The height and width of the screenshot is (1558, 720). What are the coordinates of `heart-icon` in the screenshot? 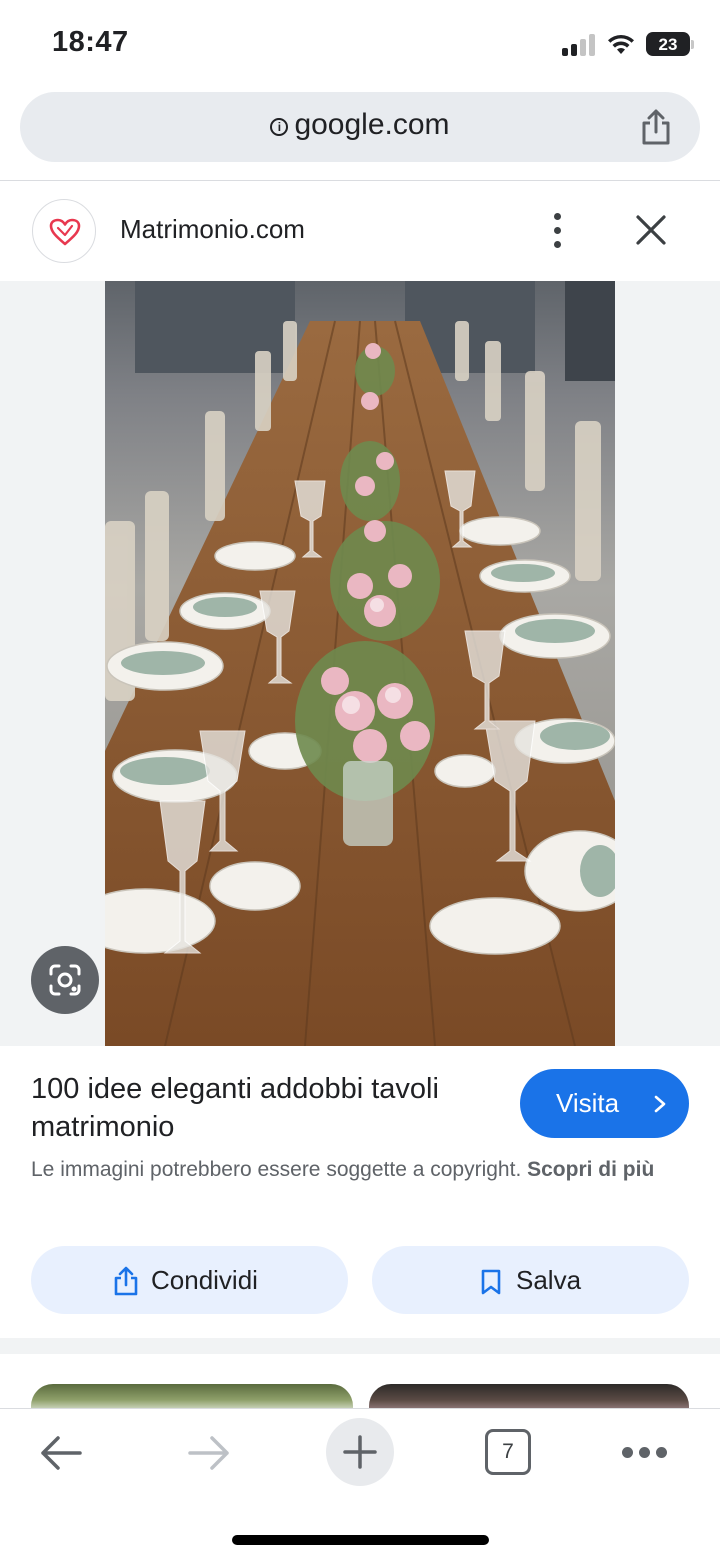 It's located at (65, 232).